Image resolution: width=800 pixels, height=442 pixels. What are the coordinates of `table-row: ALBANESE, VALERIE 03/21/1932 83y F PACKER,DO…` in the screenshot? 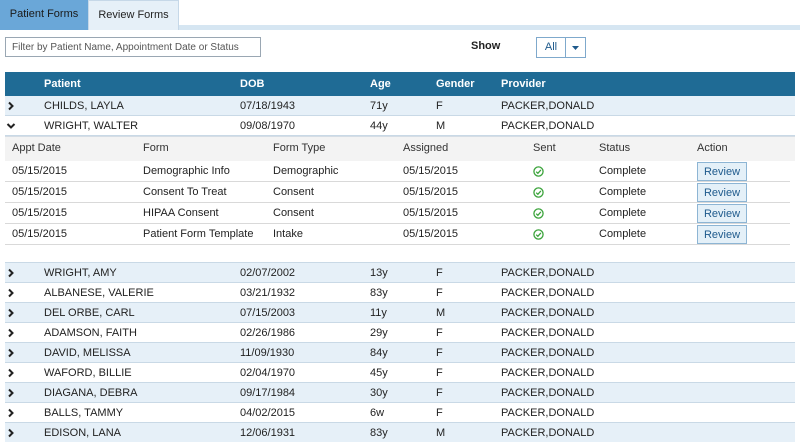 It's located at (400, 293).